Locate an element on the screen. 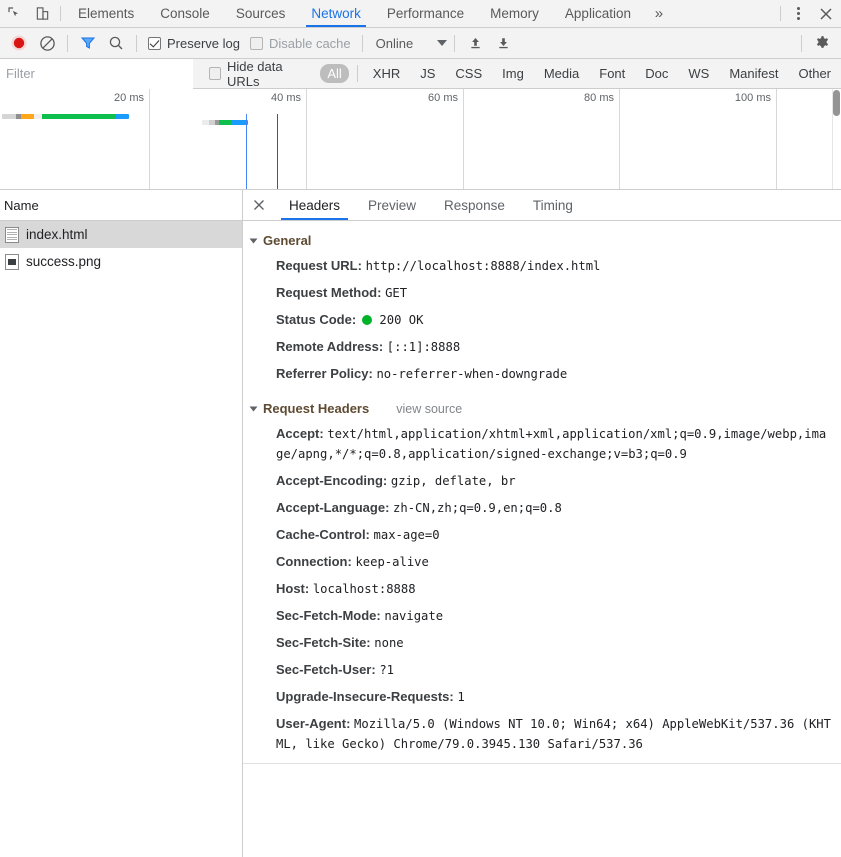 The image size is (841, 857). request-headers-section-header: Request Headers view source is located at coordinates (542, 408).